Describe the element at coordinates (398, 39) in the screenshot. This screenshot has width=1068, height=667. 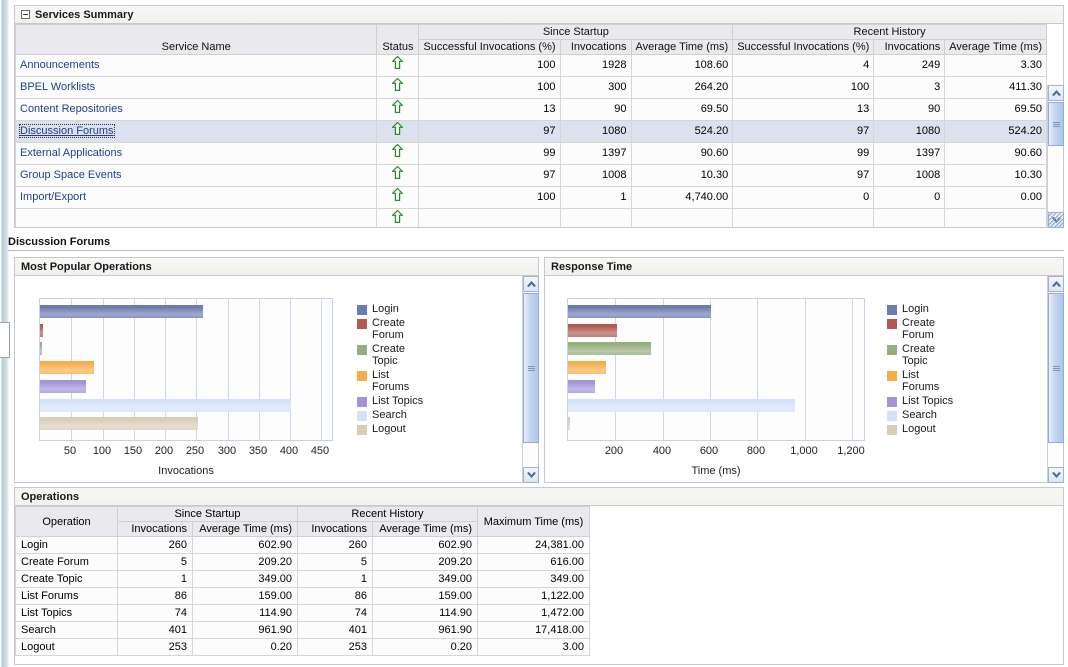
I see `th-status: Status` at that location.